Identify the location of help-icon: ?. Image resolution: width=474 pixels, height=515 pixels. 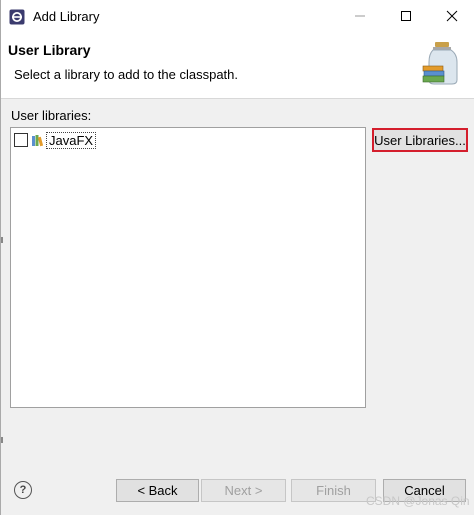
(23, 490).